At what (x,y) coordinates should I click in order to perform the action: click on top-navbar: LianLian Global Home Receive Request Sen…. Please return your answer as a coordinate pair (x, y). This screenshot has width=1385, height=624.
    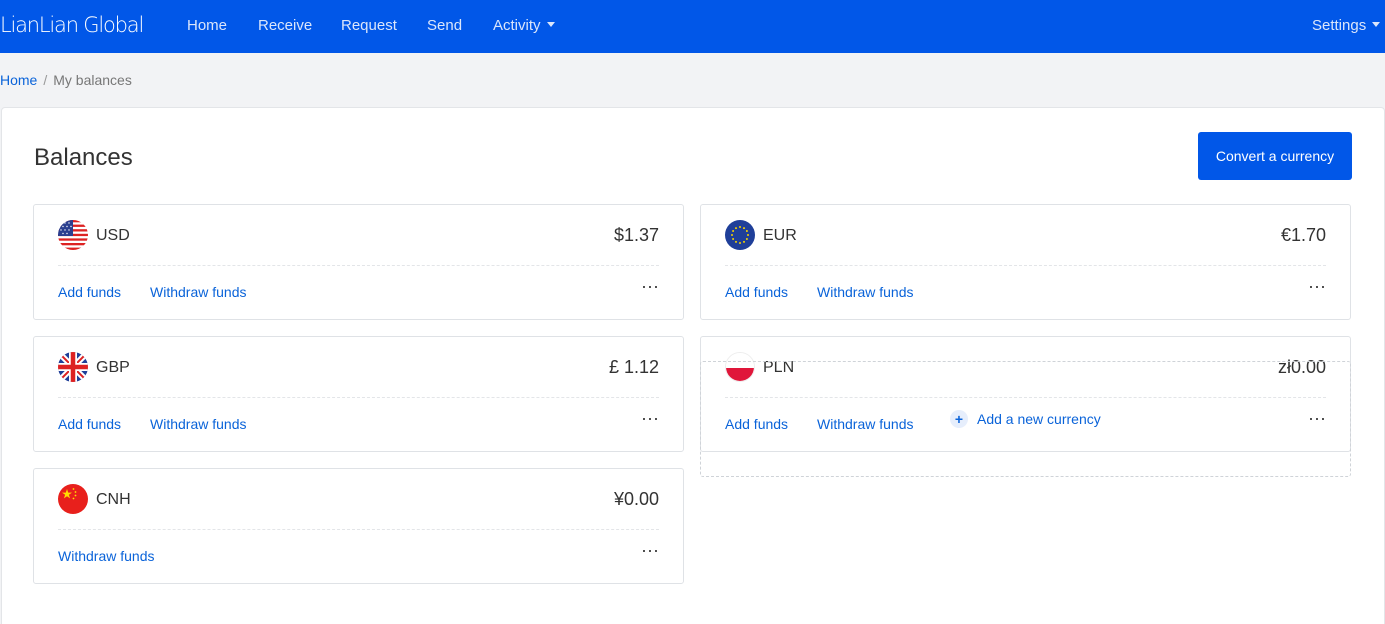
    Looking at the image, I should click on (692, 26).